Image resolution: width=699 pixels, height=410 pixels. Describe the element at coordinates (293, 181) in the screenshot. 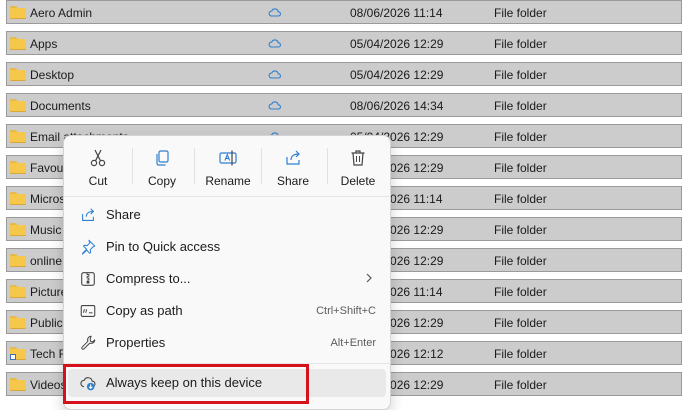

I see `share-label: Share` at that location.